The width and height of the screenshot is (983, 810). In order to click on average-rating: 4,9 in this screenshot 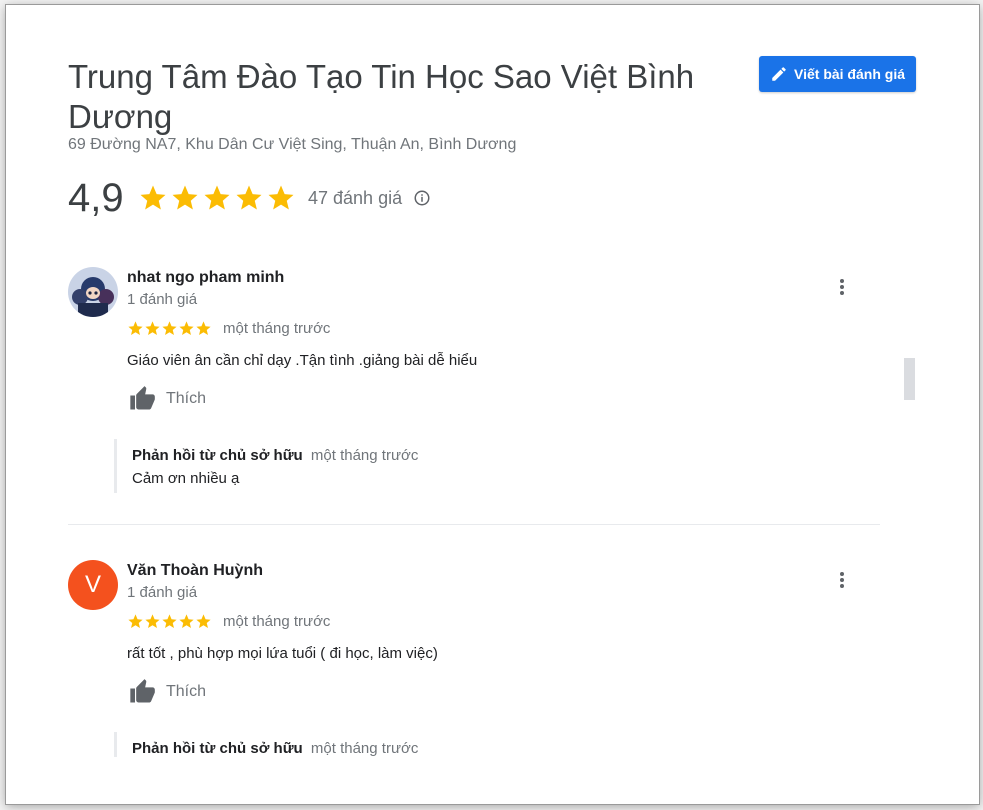, I will do `click(96, 197)`.